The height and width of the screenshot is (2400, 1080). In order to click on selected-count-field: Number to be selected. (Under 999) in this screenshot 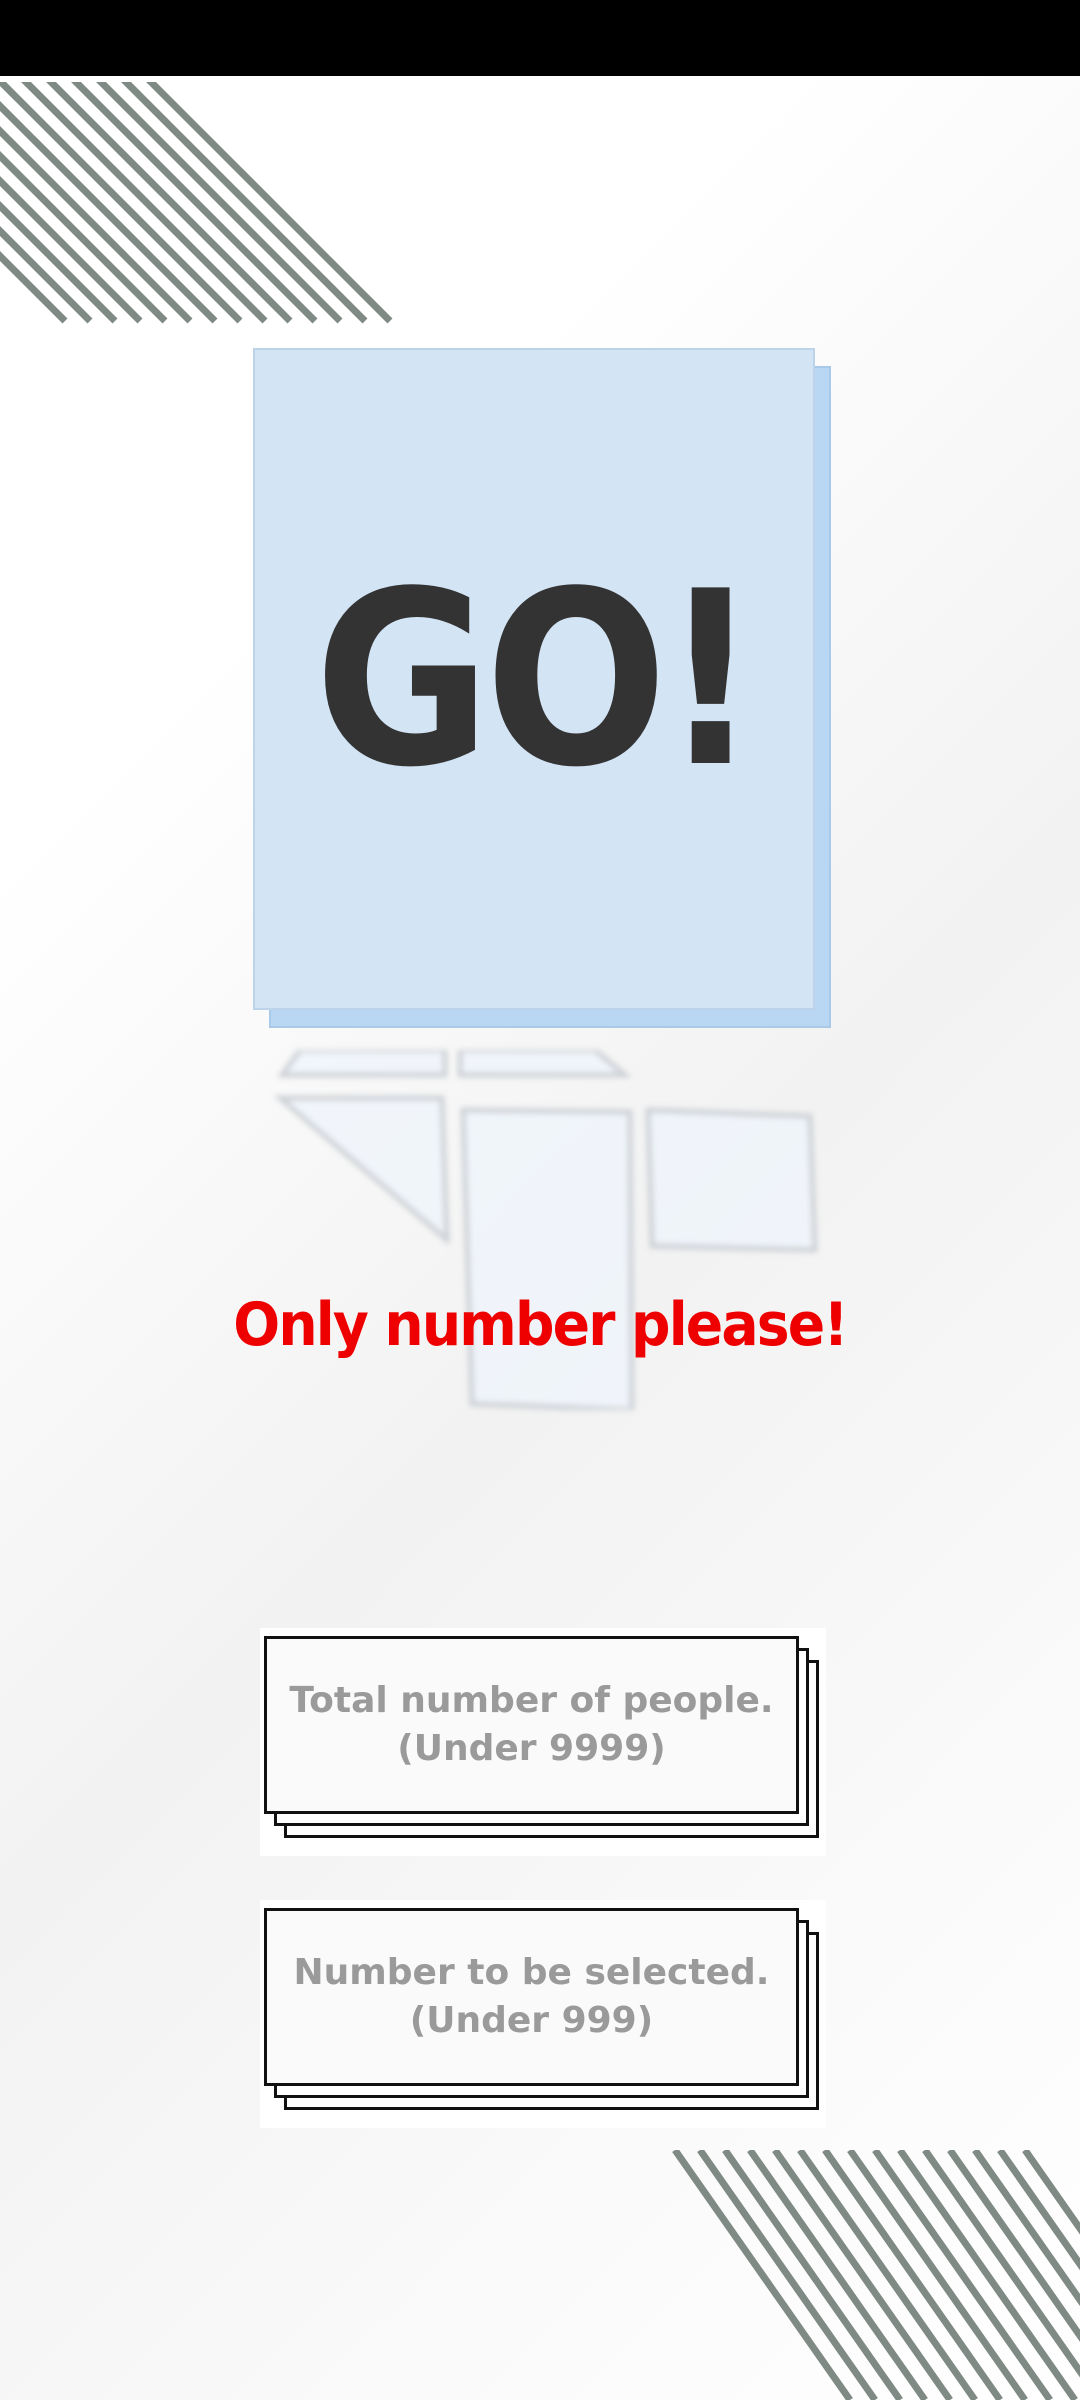, I will do `click(543, 2015)`.